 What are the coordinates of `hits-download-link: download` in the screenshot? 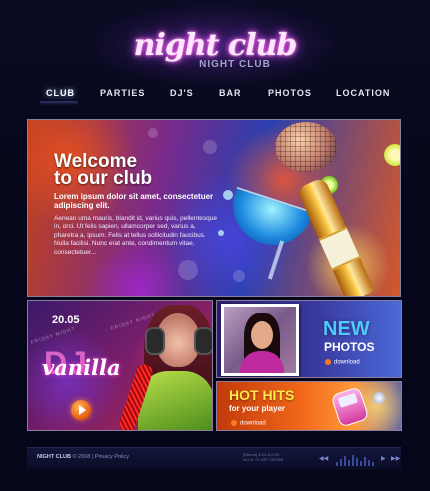 It's located at (248, 423).